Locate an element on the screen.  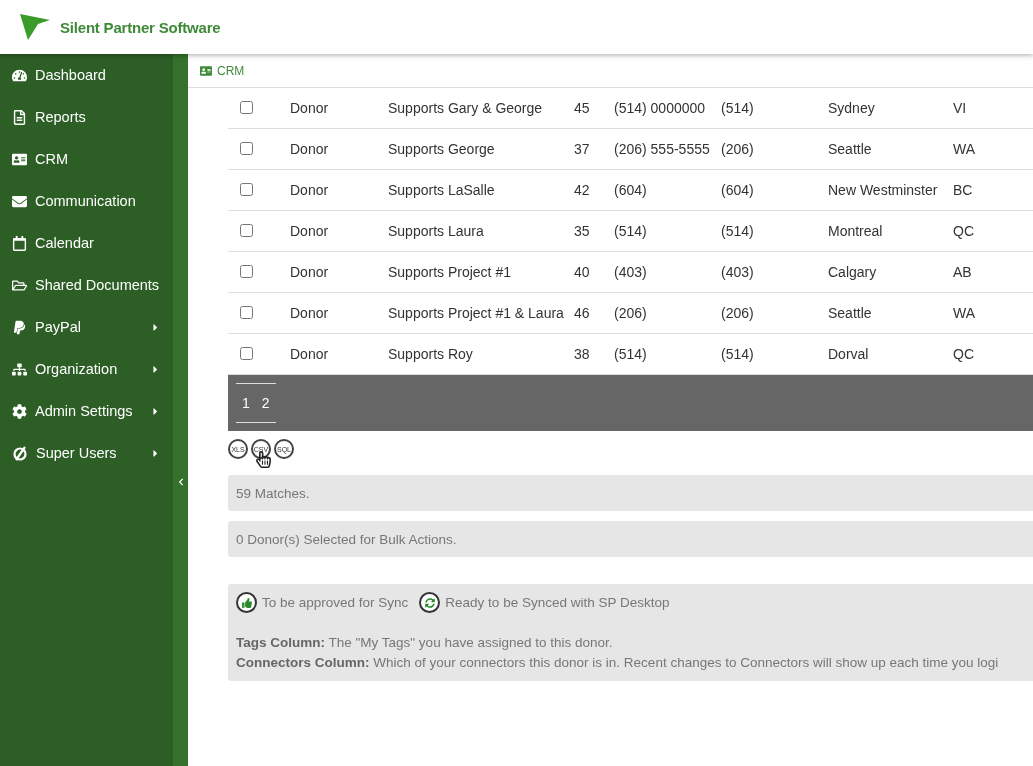
nav-item: Communication is located at coordinates (86, 201).